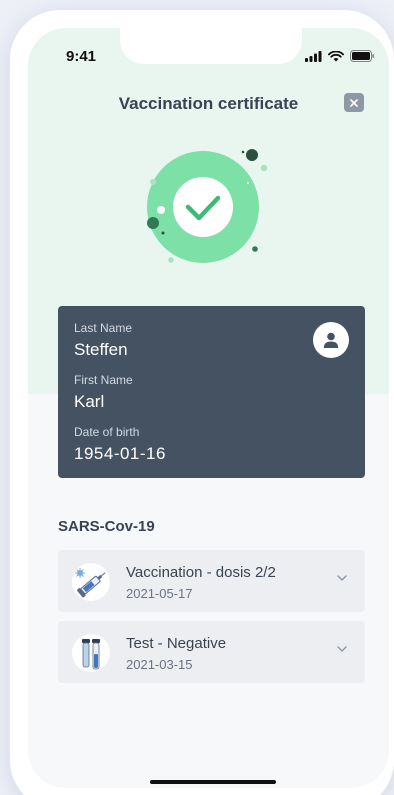 This screenshot has height=795, width=394. Describe the element at coordinates (103, 380) in the screenshot. I see `first-name-label: First Name` at that location.